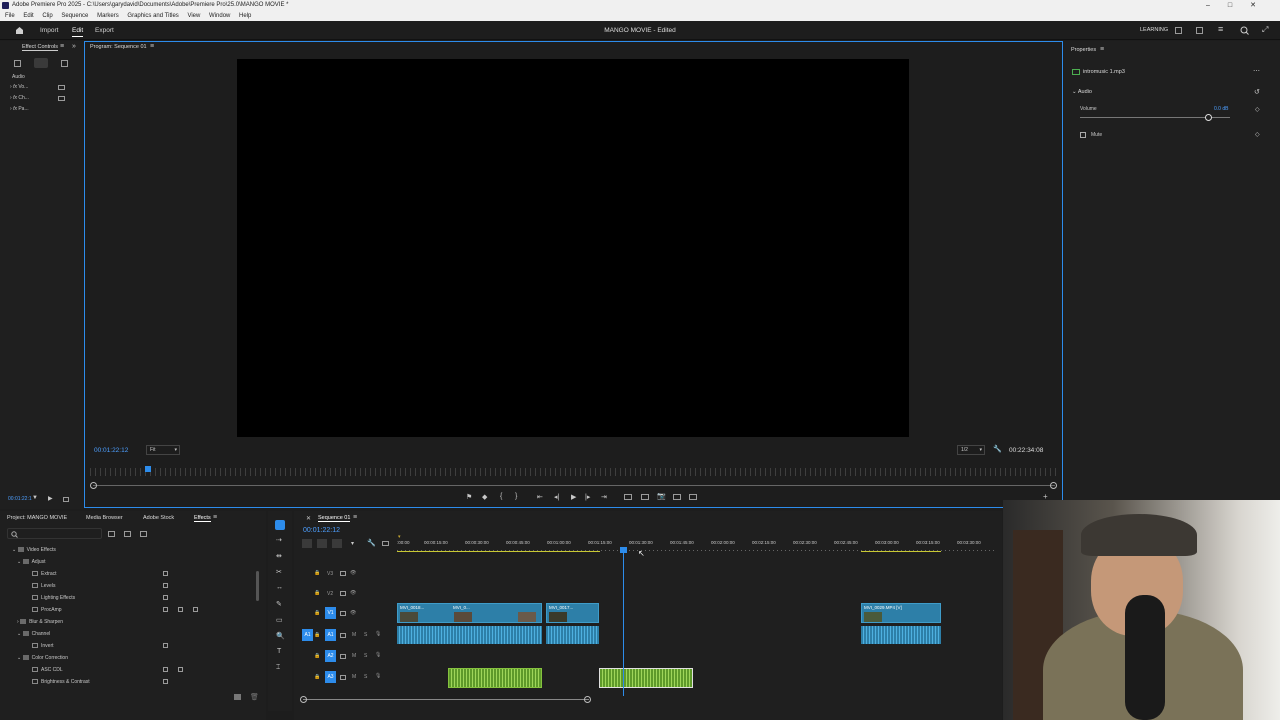 The image size is (1280, 720). Describe the element at coordinates (47, 16) in the screenshot. I see `menu-clip: Clip` at that location.